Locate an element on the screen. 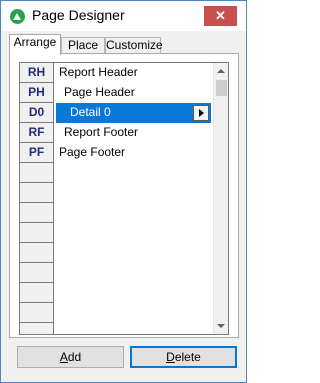 The width and height of the screenshot is (320, 383). section-code: PH is located at coordinates (37, 93).